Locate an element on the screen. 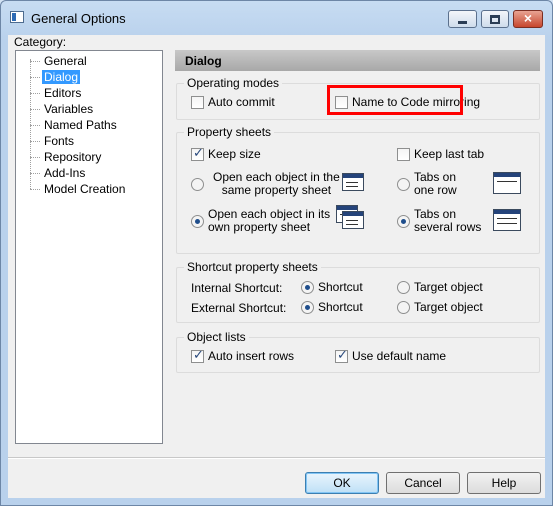  tree-item-label: Repository is located at coordinates (73, 157).